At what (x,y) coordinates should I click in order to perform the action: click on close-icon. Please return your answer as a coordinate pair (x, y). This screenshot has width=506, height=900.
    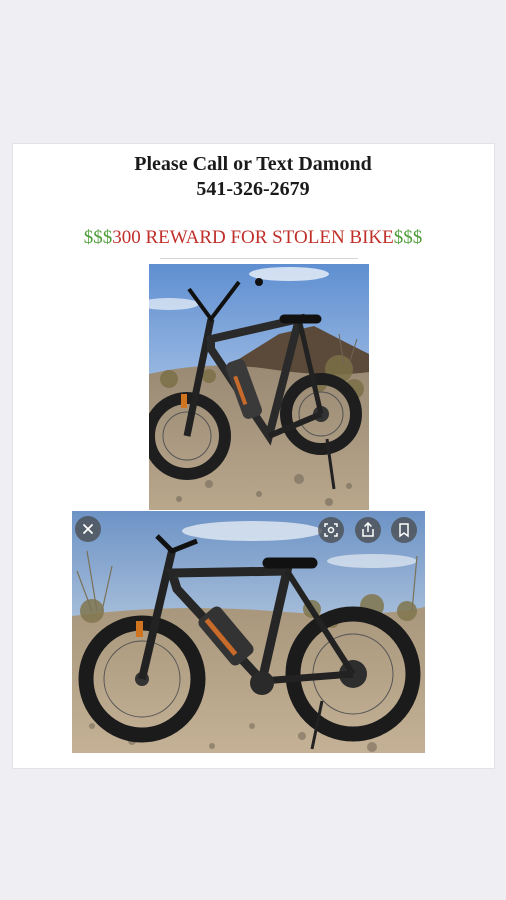
    Looking at the image, I should click on (88, 529).